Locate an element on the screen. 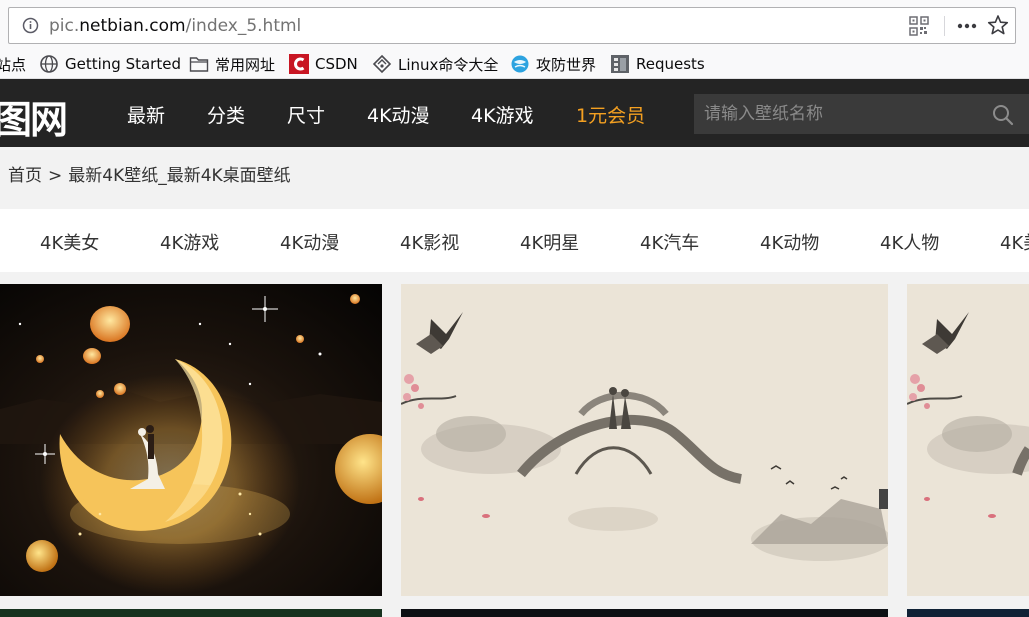 The height and width of the screenshot is (617, 1029). globe-blue-icon is located at coordinates (520, 64).